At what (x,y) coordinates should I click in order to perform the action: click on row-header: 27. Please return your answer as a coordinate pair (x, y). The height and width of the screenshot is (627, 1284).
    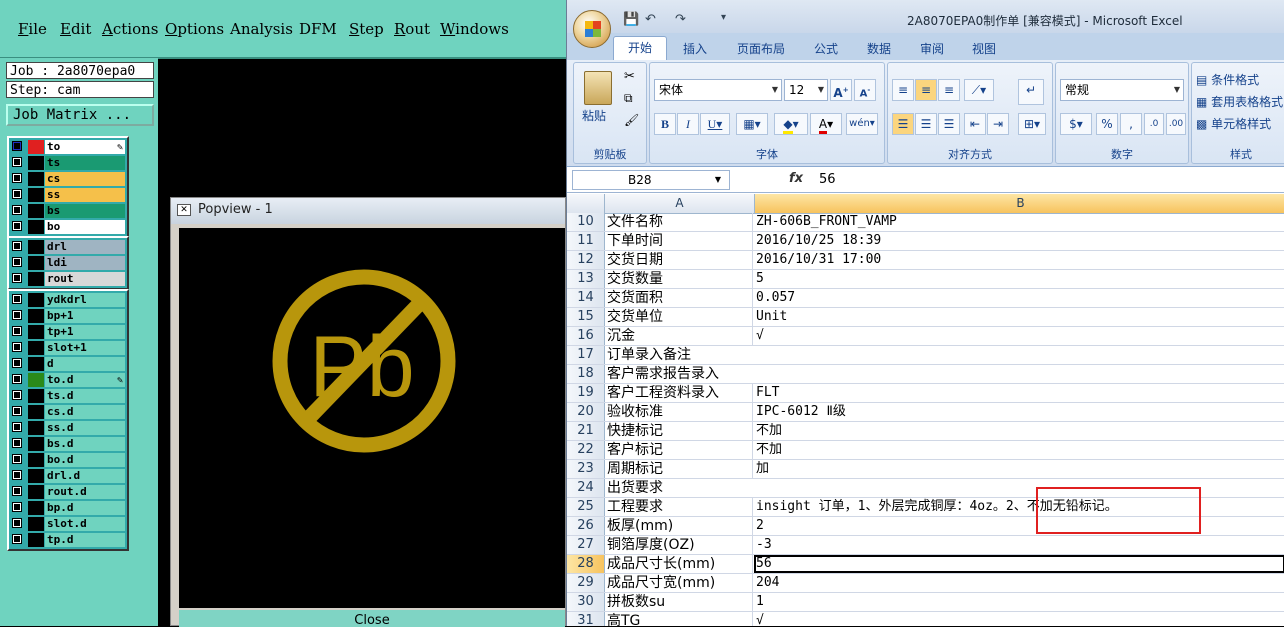
    Looking at the image, I should click on (586, 545).